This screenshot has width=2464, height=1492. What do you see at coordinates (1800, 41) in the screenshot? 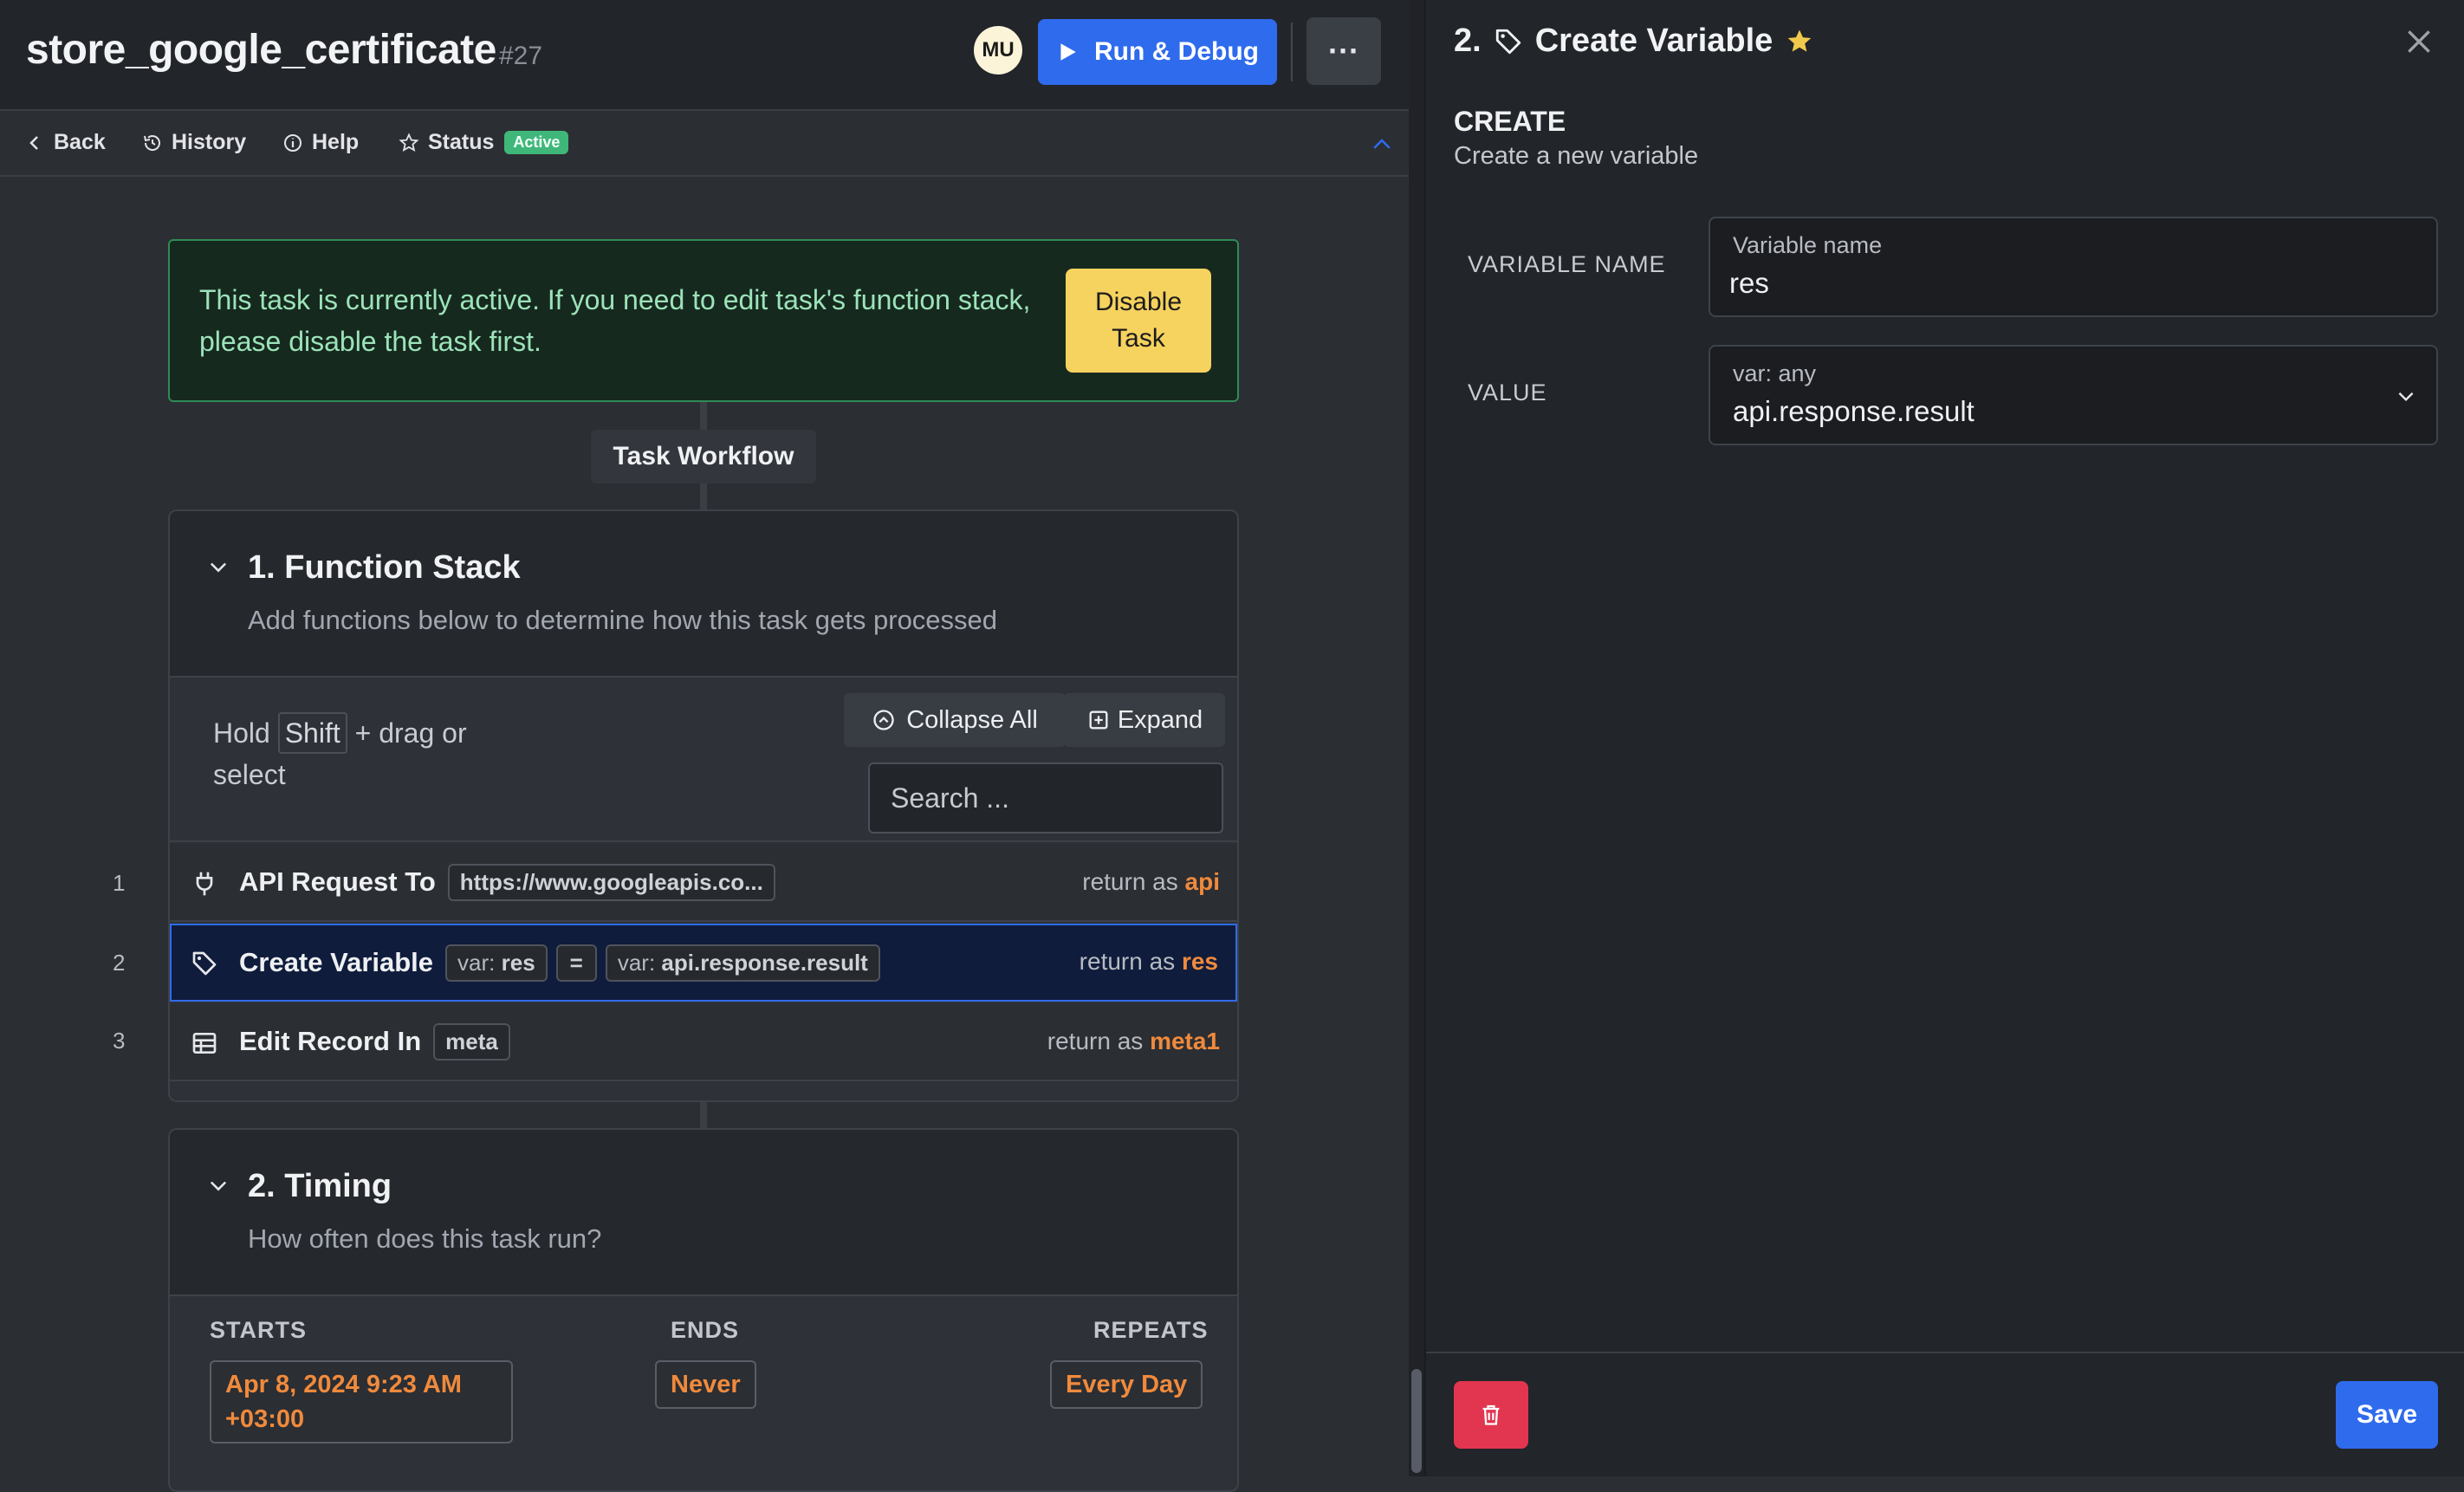
I see `star-icon` at bounding box center [1800, 41].